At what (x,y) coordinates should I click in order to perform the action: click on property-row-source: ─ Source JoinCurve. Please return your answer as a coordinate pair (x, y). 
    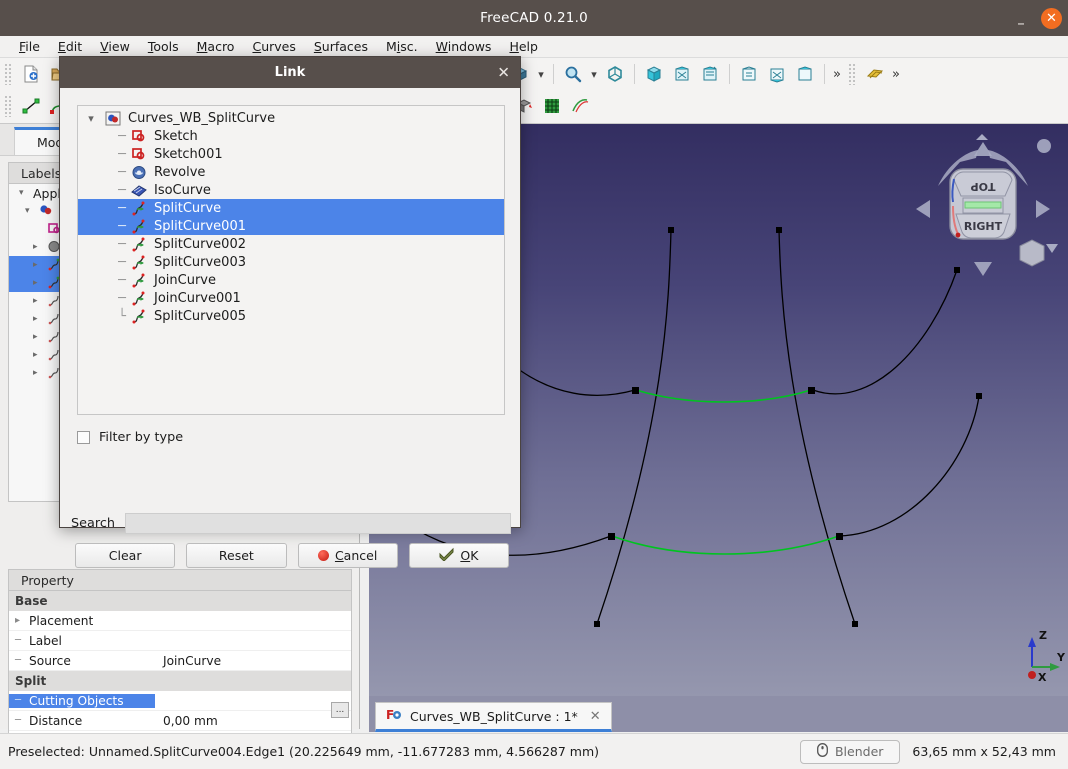
    Looking at the image, I should click on (180, 661).